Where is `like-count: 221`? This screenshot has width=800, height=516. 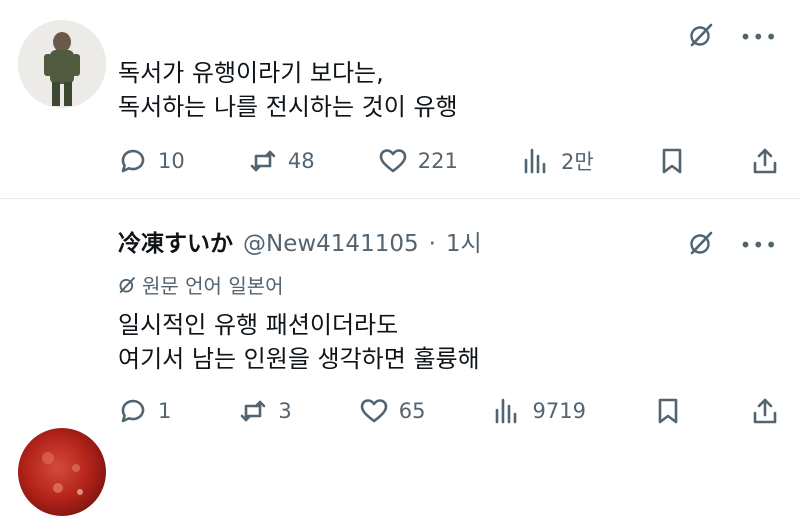
like-count: 221 is located at coordinates (437, 161).